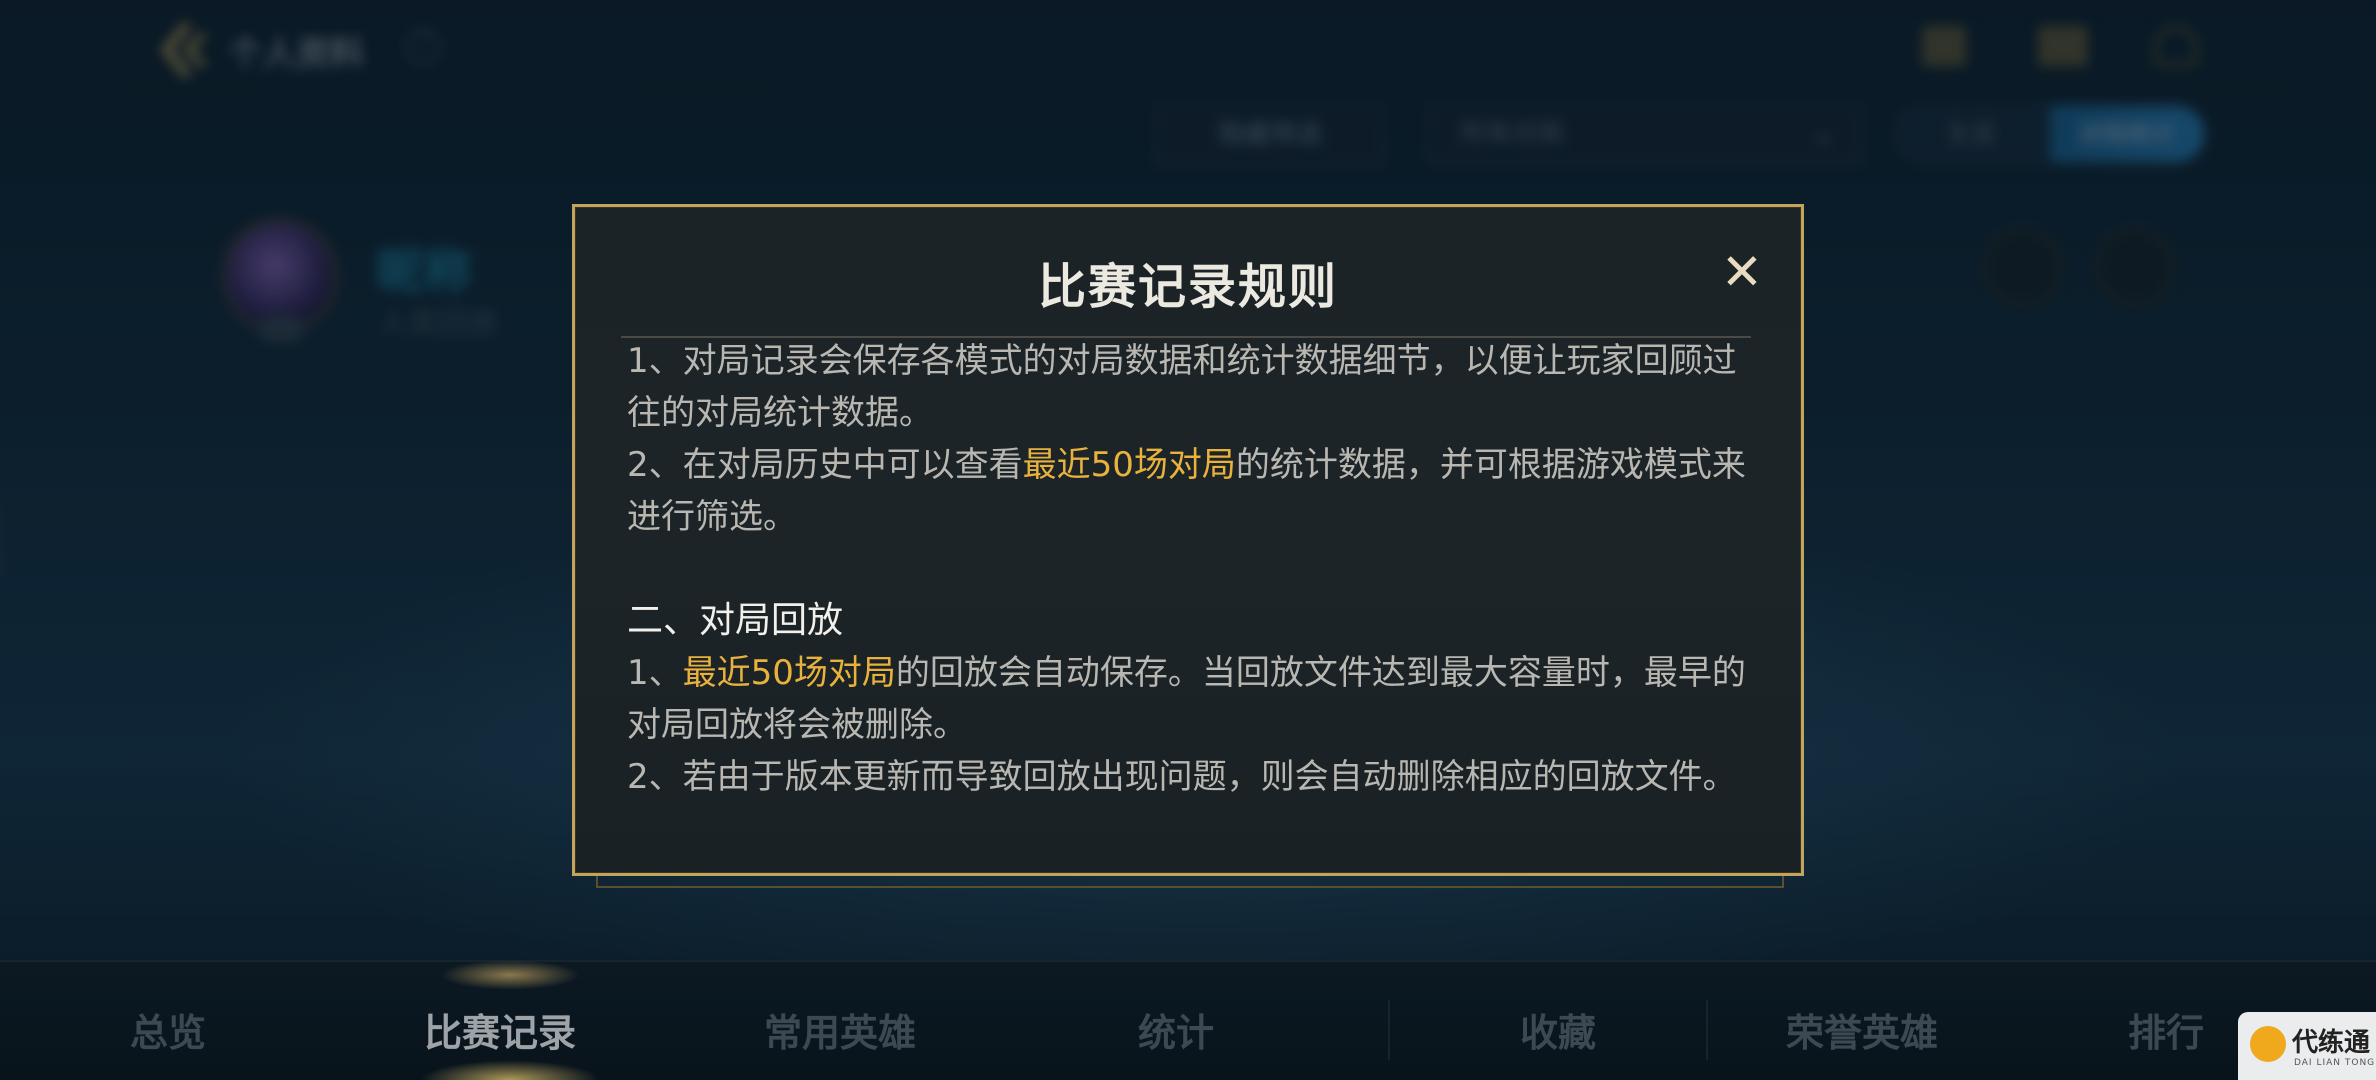 This screenshot has height=1080, width=2376. Describe the element at coordinates (1182, 777) in the screenshot. I see `rule-2-2: 2、若由于版本更新而导致回放出现问题，则会自动删除相应的回放文件。` at that location.